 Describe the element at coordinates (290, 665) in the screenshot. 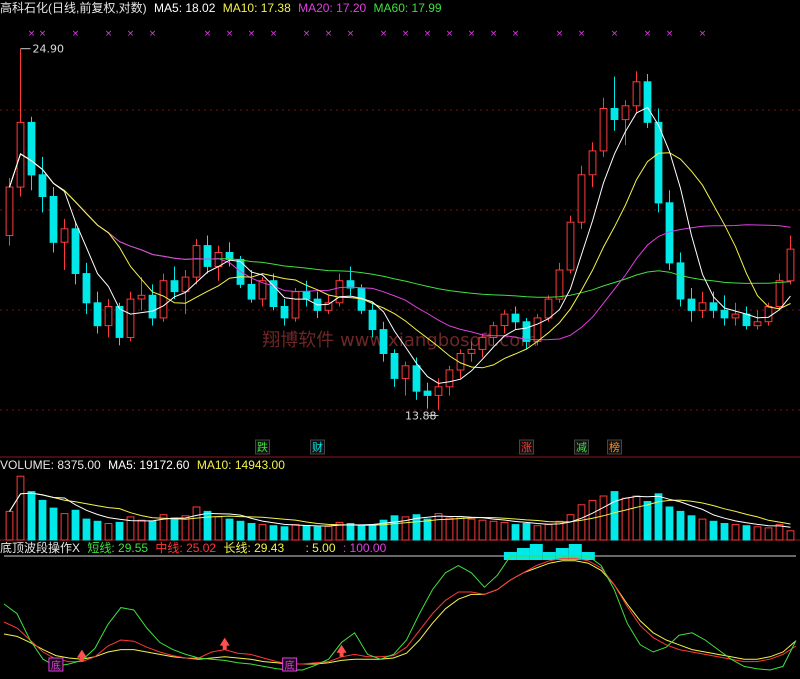

I see `bottom-marker-label: 底` at that location.